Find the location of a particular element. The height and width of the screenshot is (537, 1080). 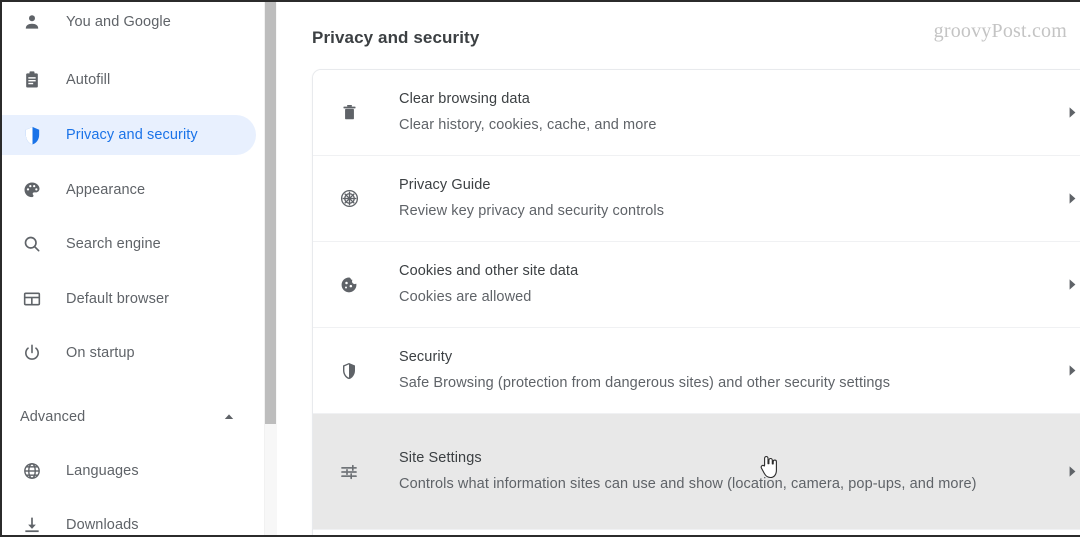

sidebar-item-label: Privacy and security is located at coordinates (132, 135).